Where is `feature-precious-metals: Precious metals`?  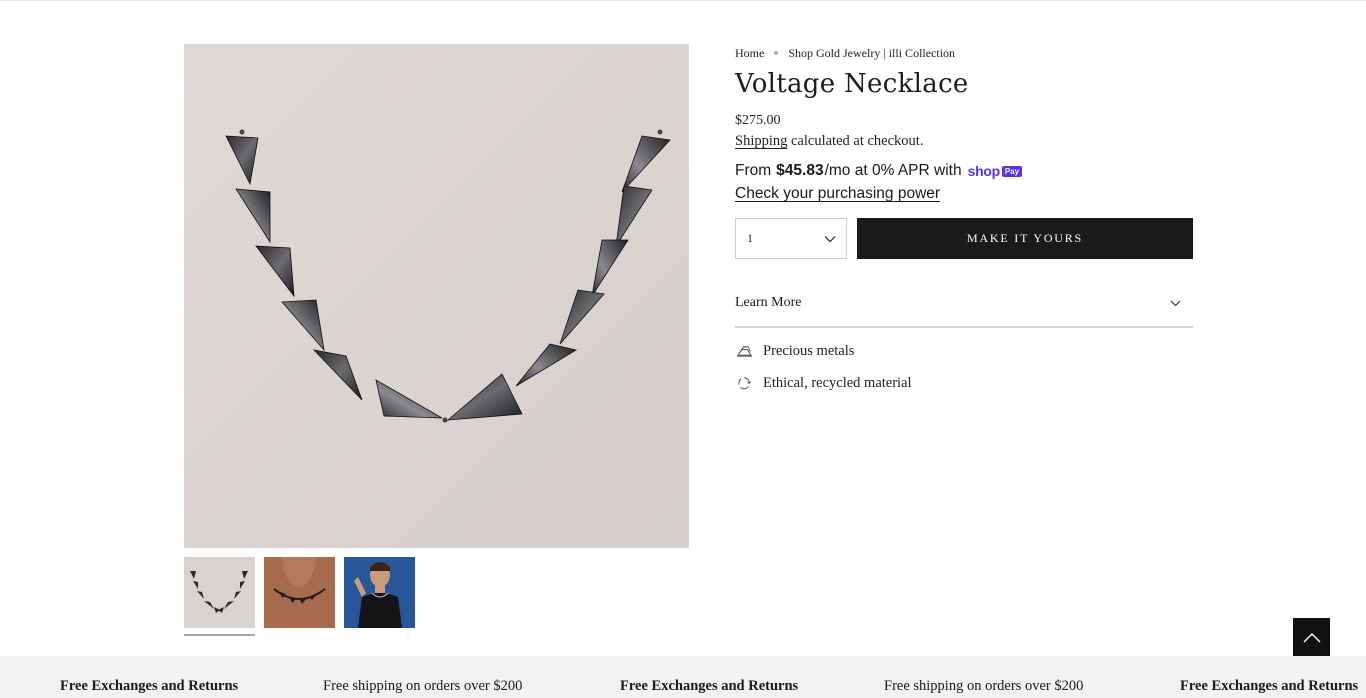
feature-precious-metals: Precious metals is located at coordinates (964, 351).